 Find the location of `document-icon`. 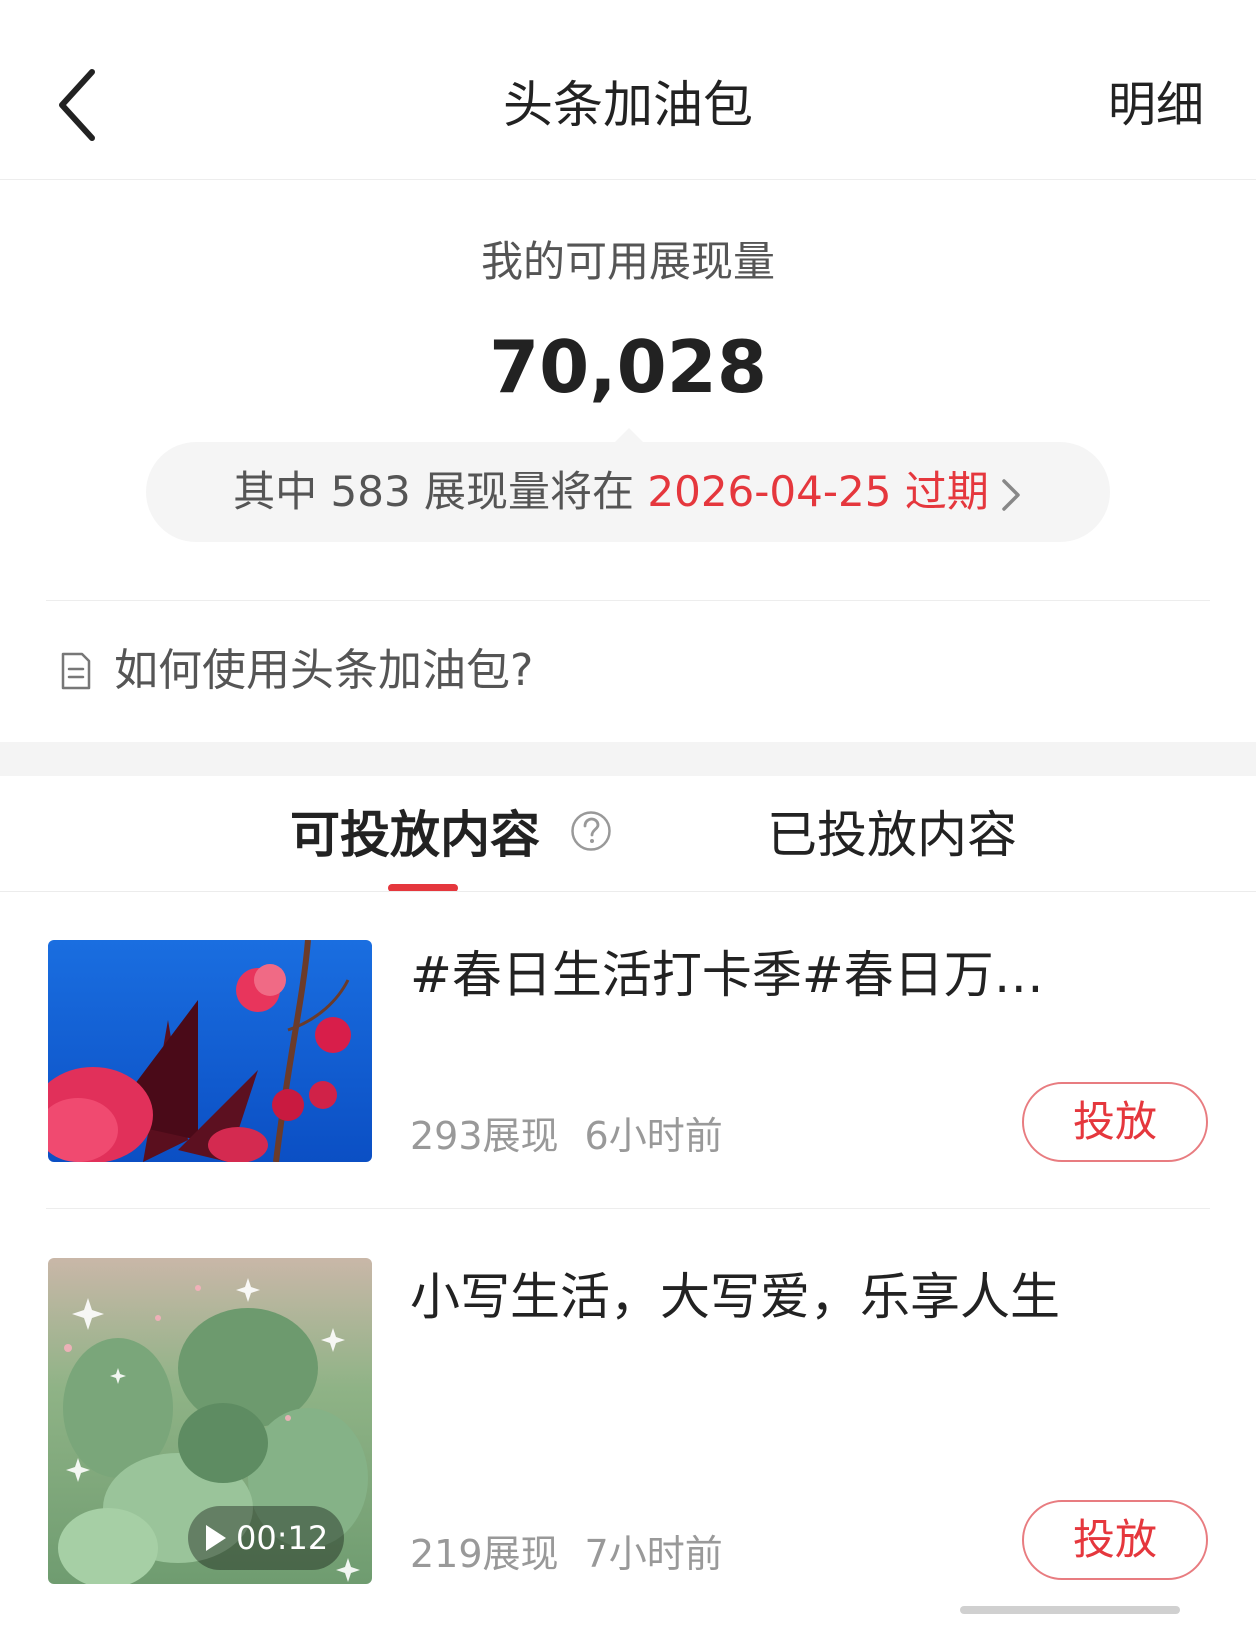

document-icon is located at coordinates (76, 671).